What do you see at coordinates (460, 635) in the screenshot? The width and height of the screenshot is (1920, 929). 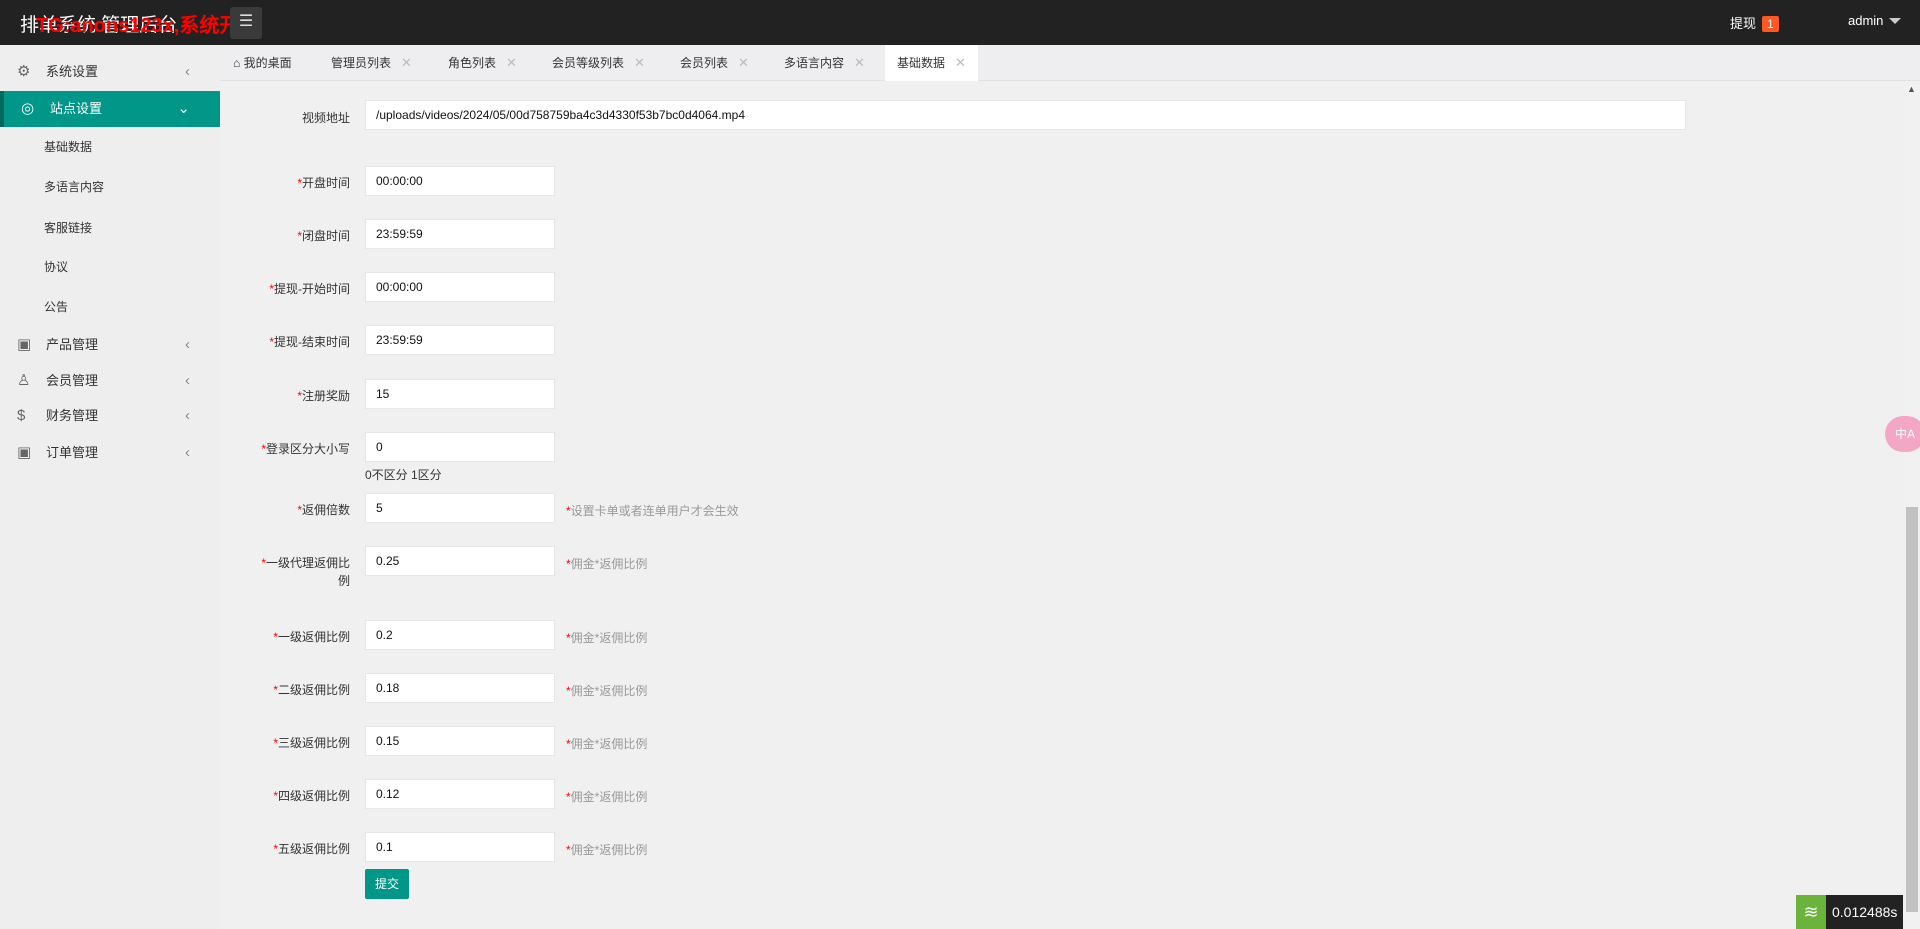 I see `field-input: 0.2` at bounding box center [460, 635].